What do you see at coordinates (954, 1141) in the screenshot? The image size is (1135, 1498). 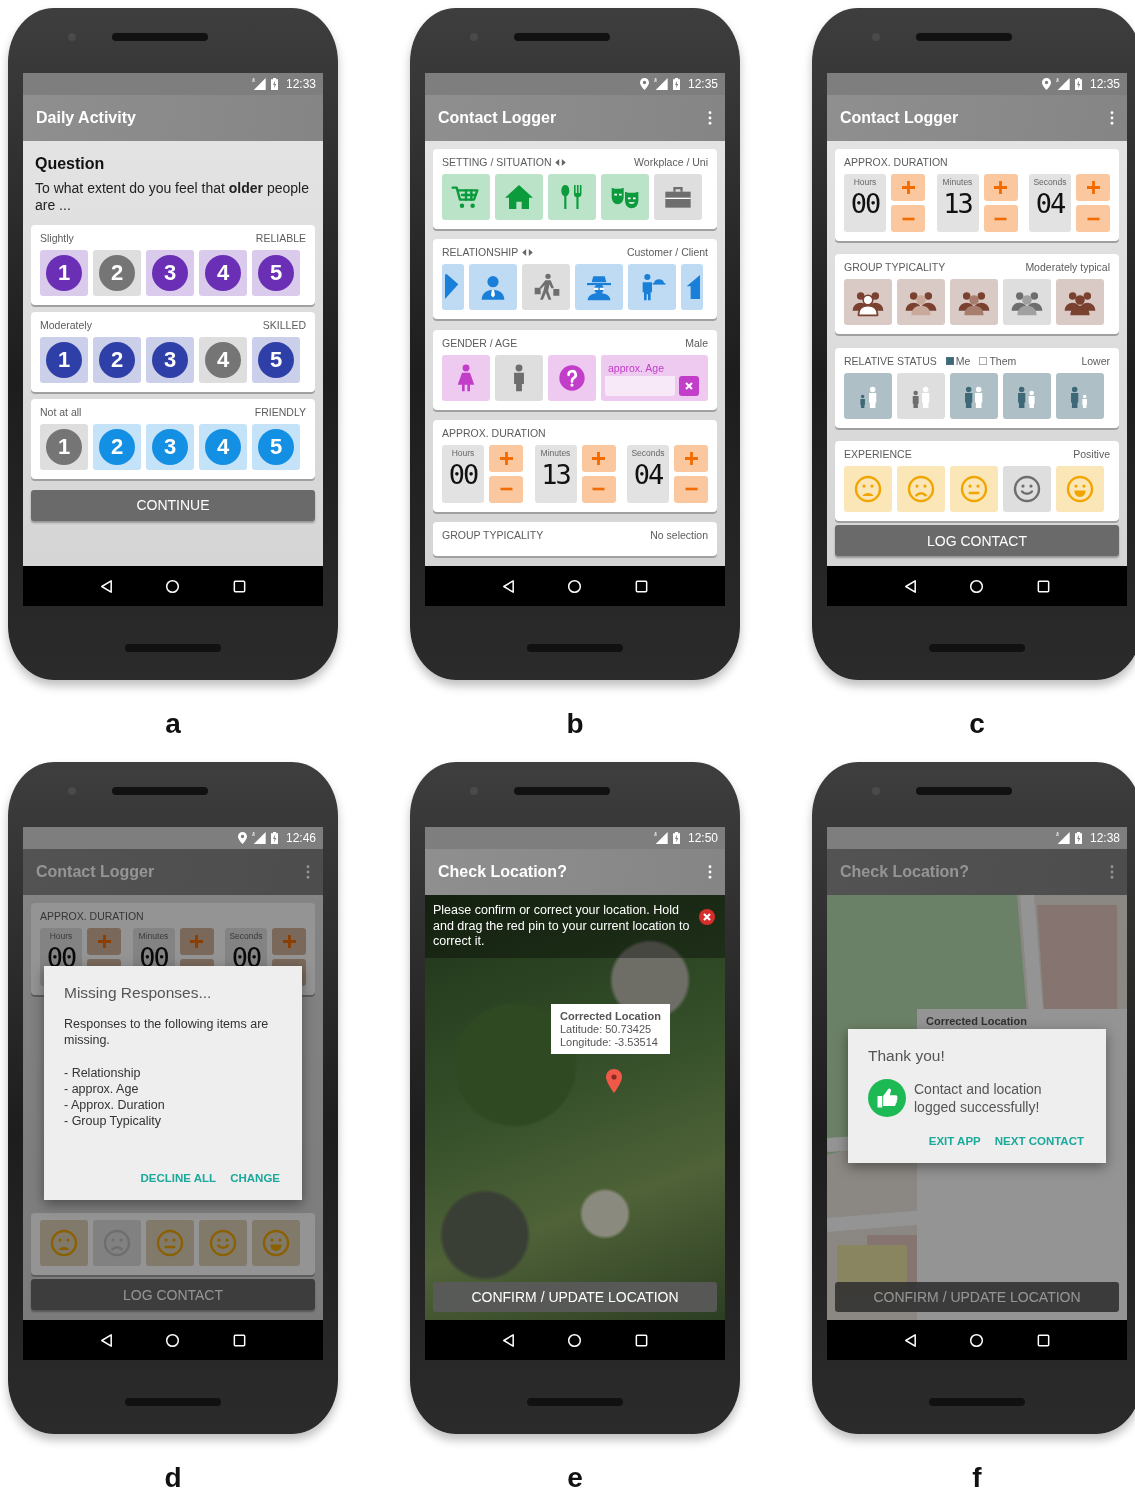 I see `dialog-action-button: EXIT APP` at bounding box center [954, 1141].